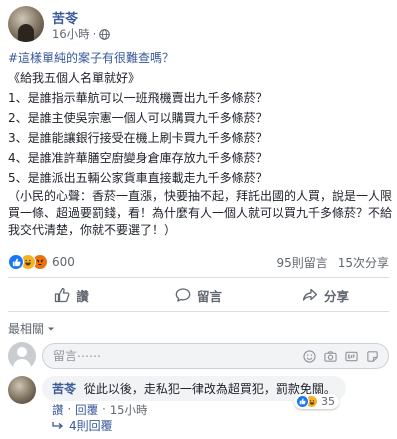  Describe the element at coordinates (105, 34) in the screenshot. I see `globe-icon` at that location.